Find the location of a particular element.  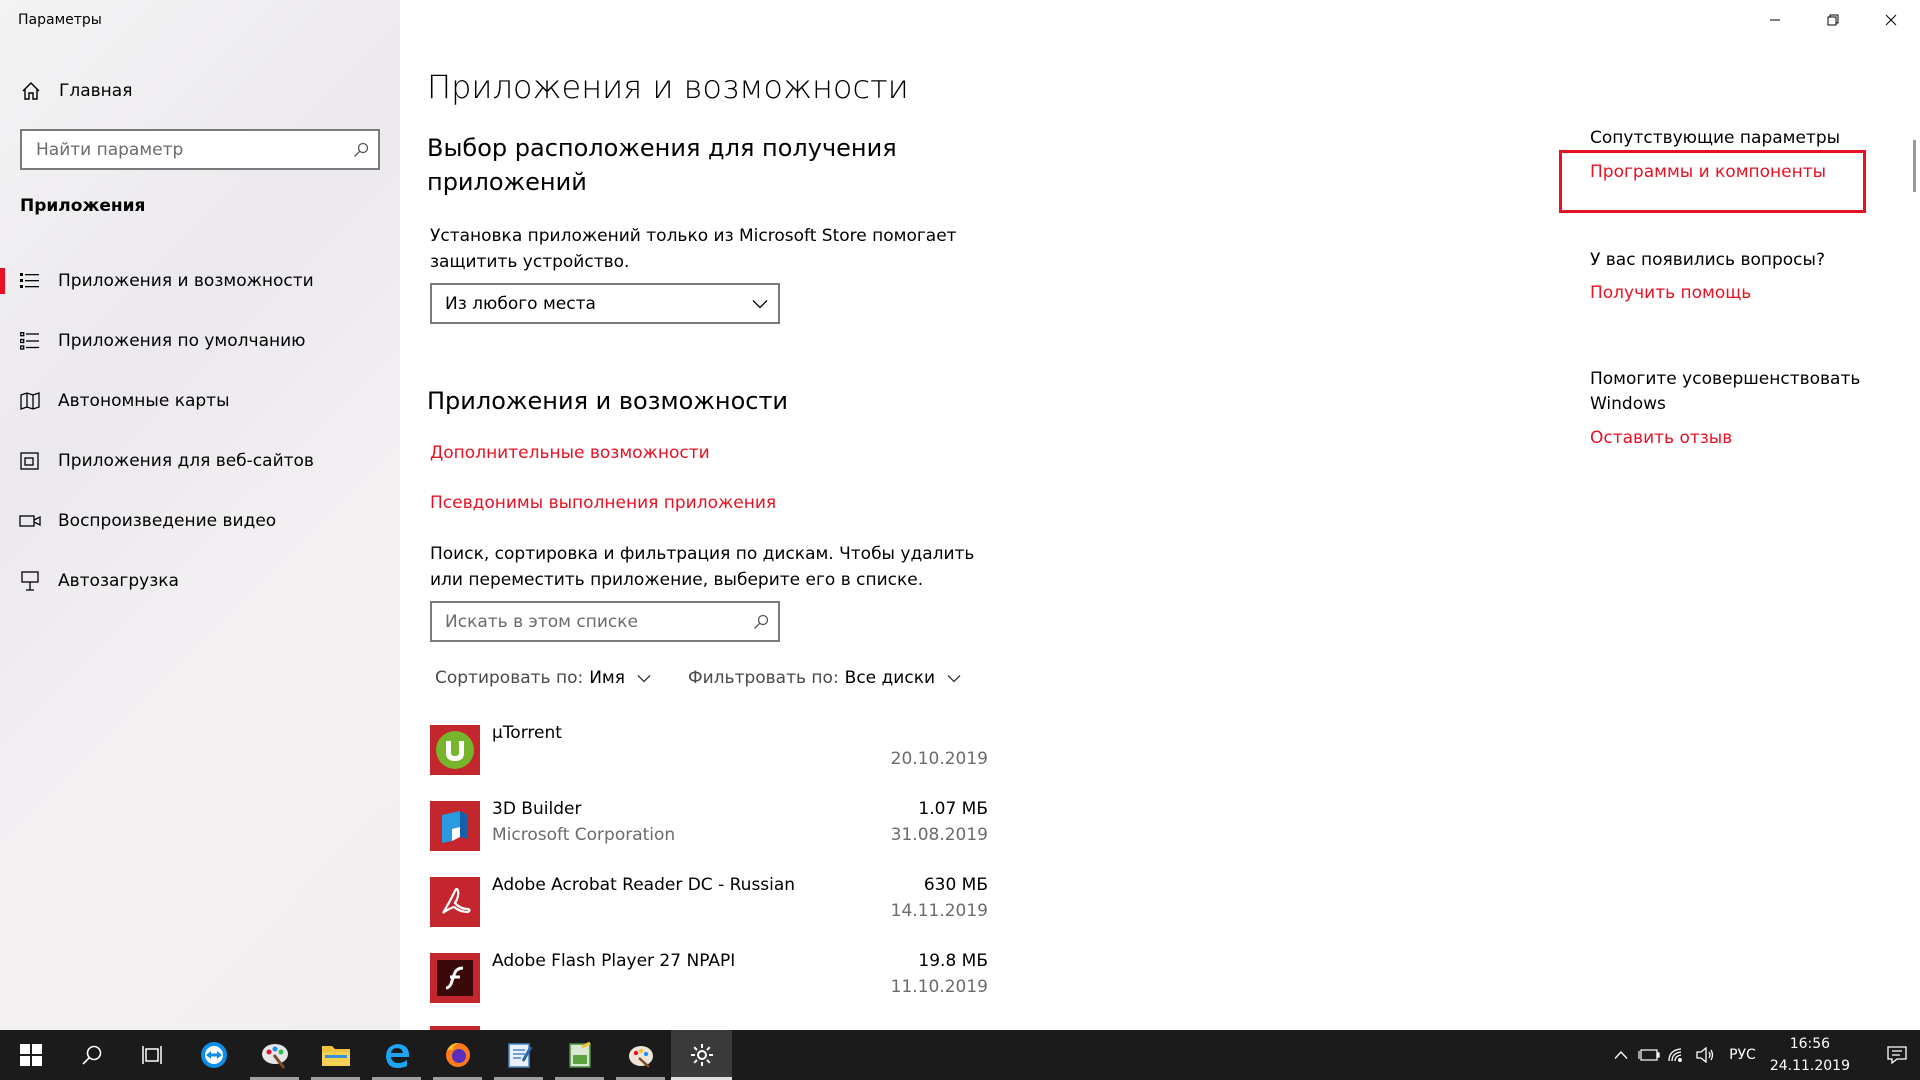

highlight-box is located at coordinates (1712, 181).